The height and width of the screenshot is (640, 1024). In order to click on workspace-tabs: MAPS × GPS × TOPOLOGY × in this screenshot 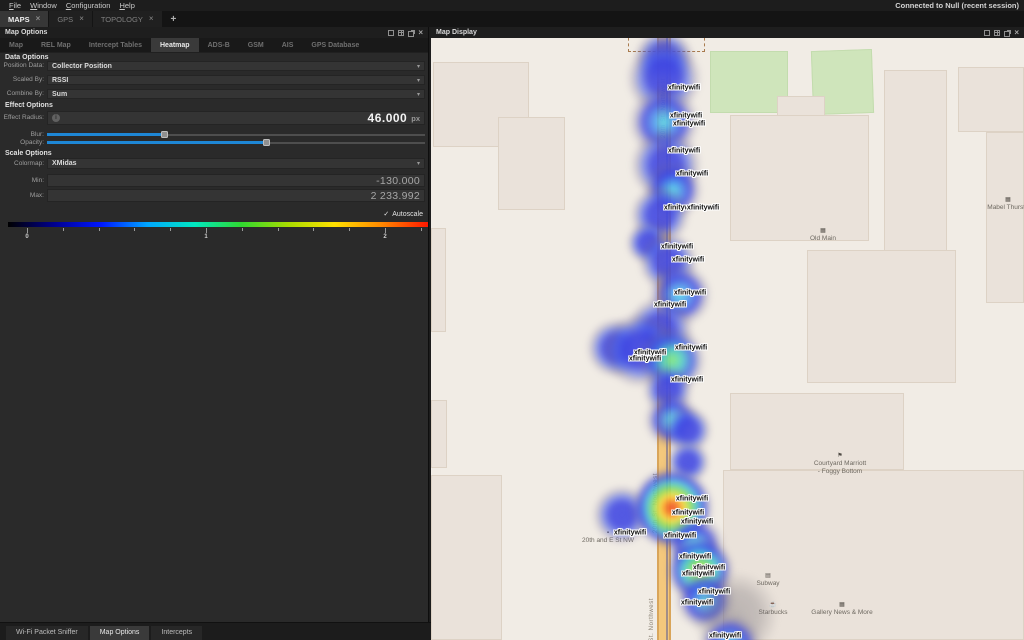, I will do `click(81, 19)`.